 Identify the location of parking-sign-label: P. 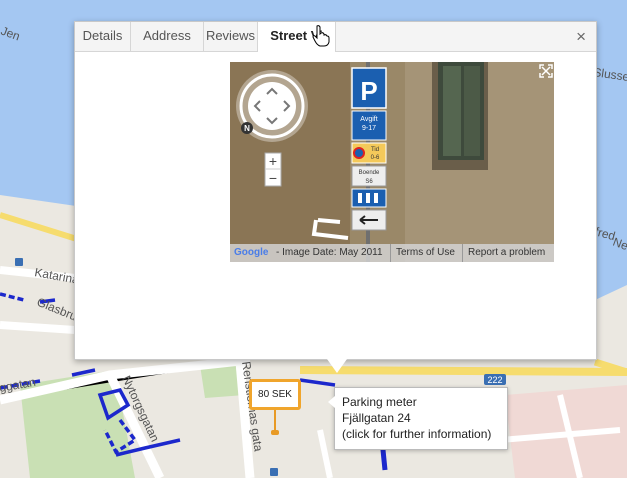
(368, 91).